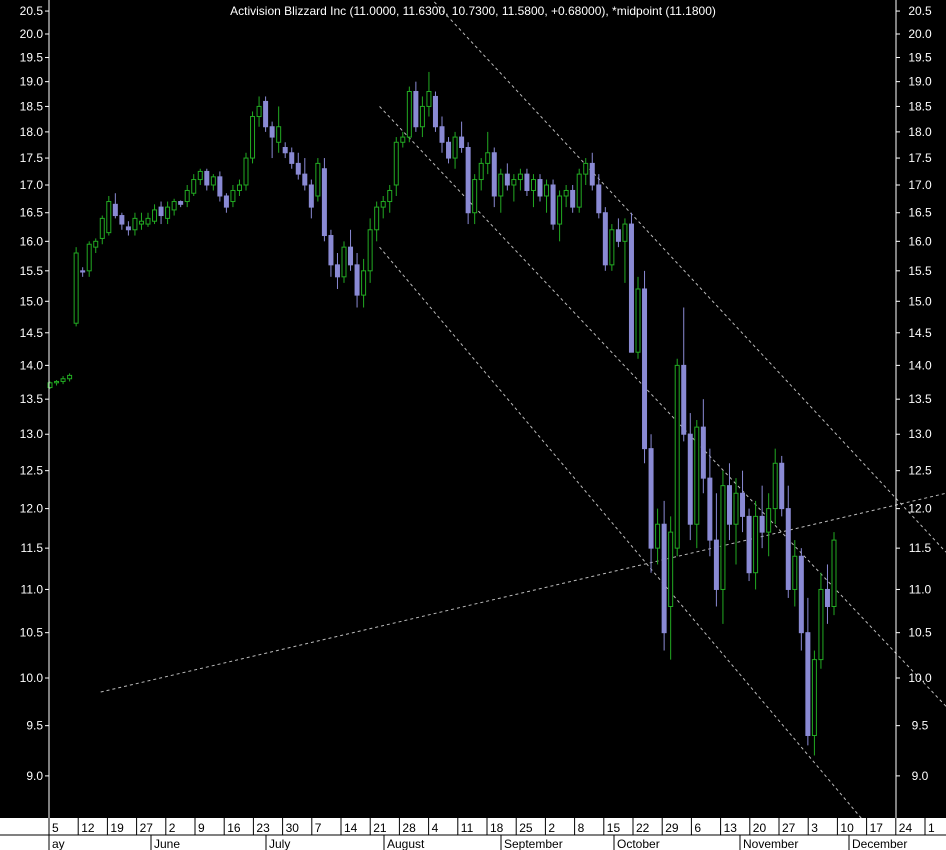 This screenshot has width=946, height=850. Describe the element at coordinates (672, 828) in the screenshot. I see `x-day-label: 29` at that location.